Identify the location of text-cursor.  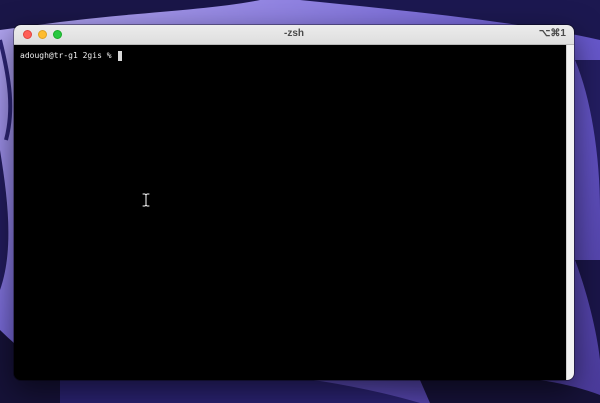
(120, 55).